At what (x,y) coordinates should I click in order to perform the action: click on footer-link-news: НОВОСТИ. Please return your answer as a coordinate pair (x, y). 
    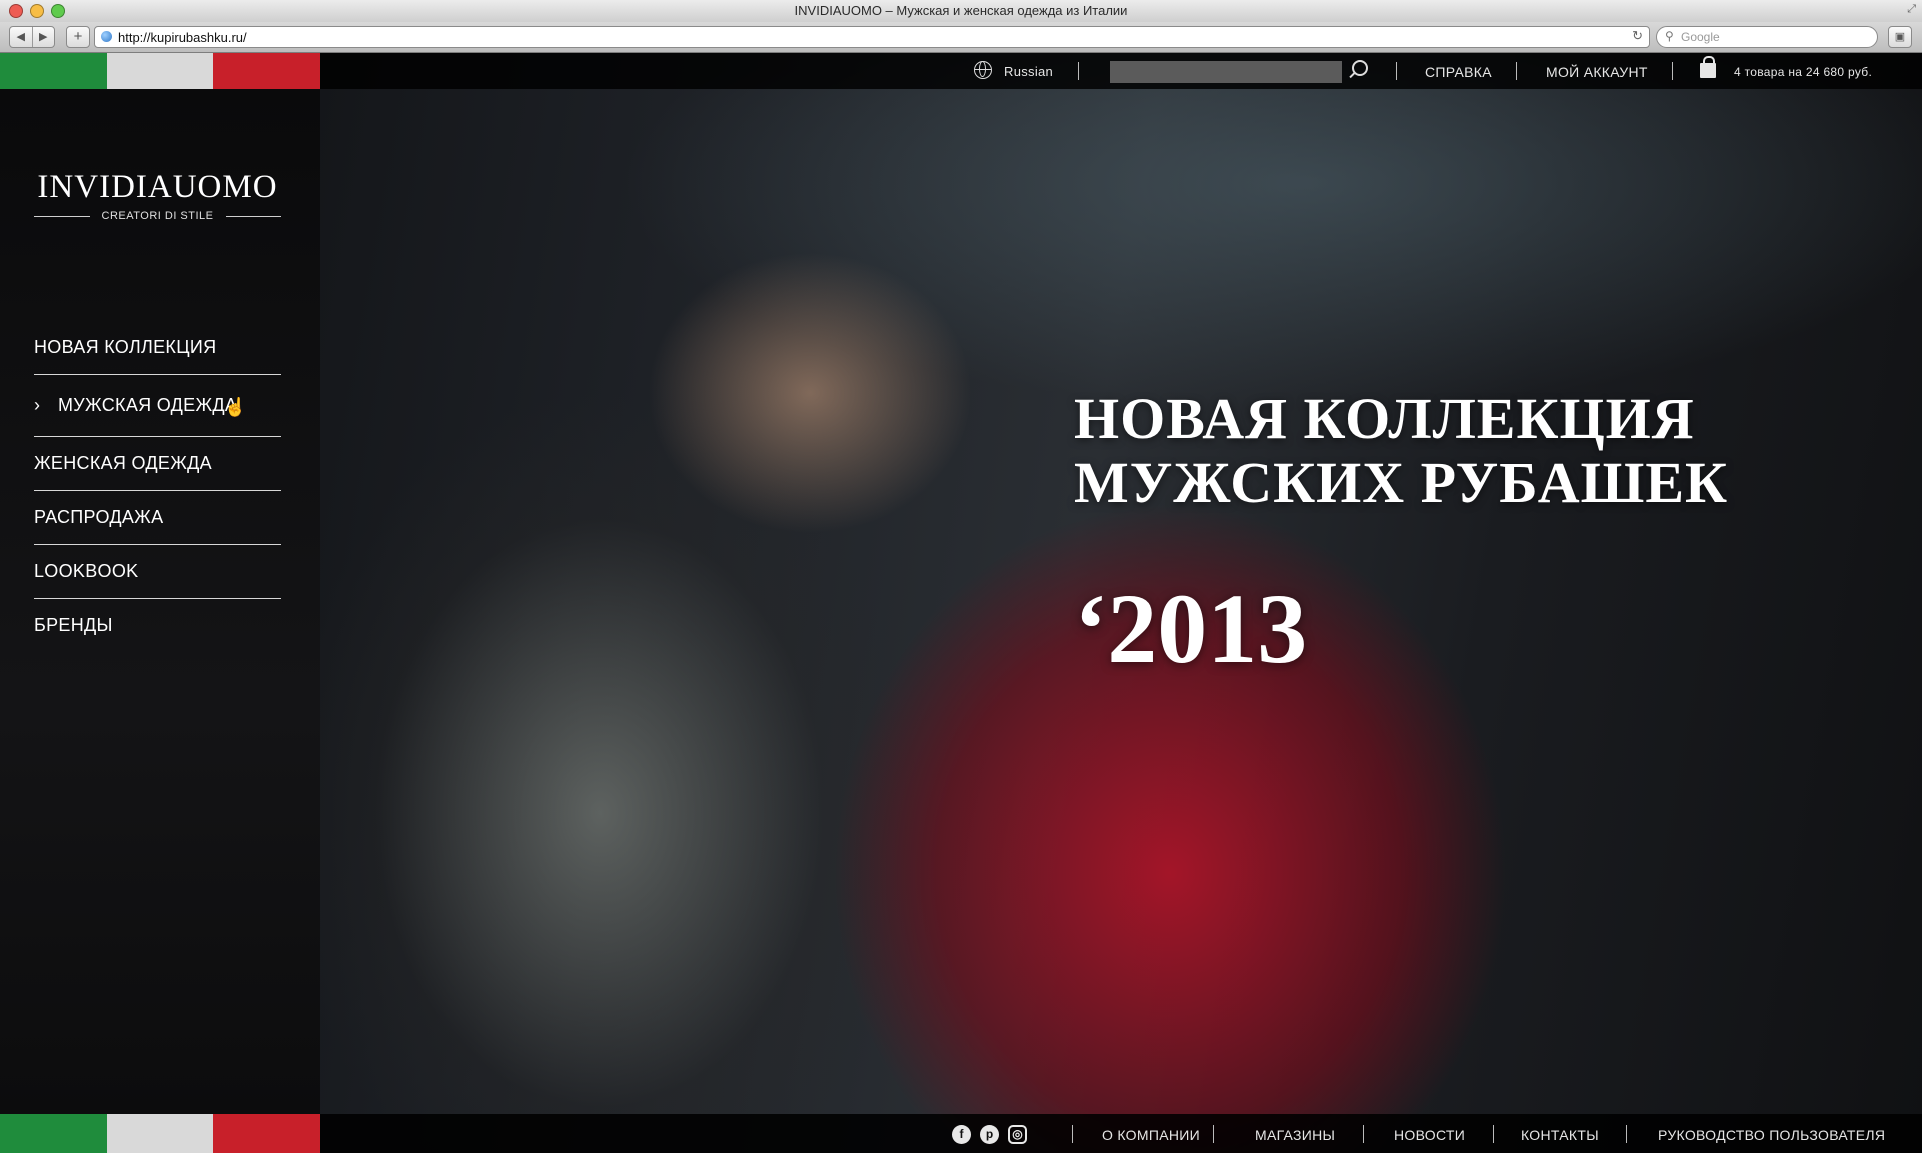
    Looking at the image, I should click on (1429, 1135).